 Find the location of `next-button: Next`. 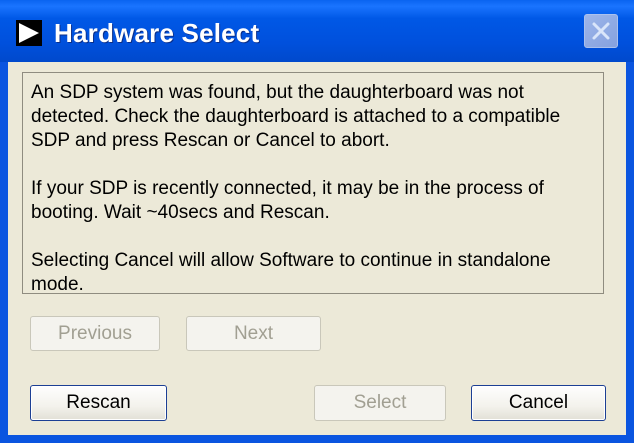

next-button: Next is located at coordinates (253, 333).